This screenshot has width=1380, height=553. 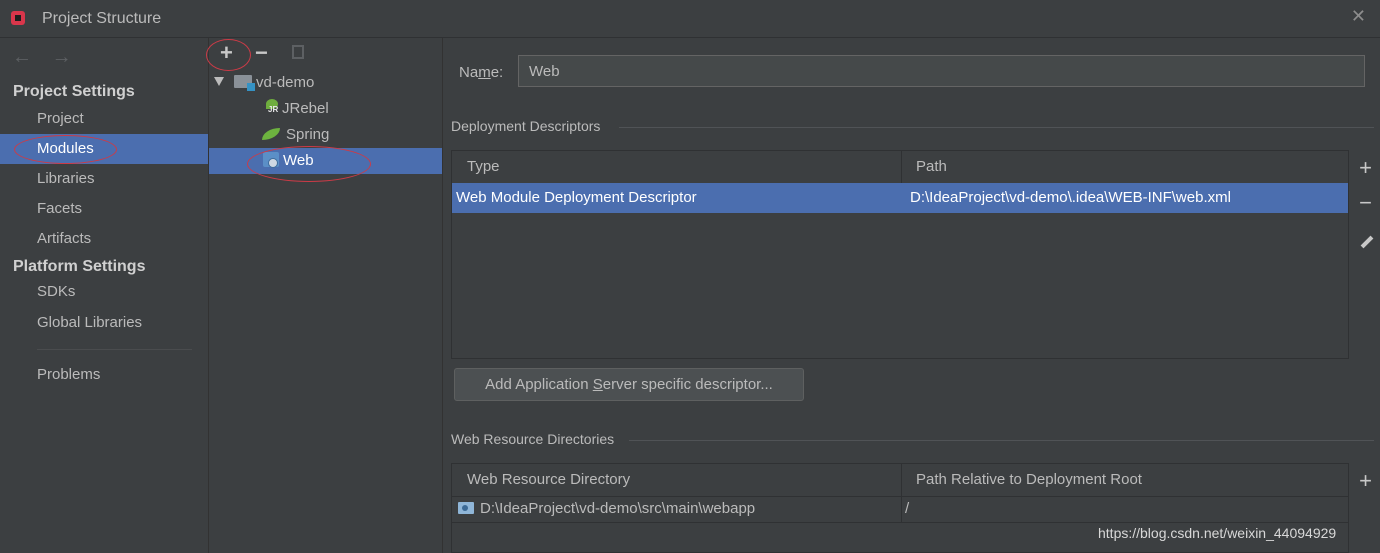 I want to click on spring-icon, so click(x=271, y=134).